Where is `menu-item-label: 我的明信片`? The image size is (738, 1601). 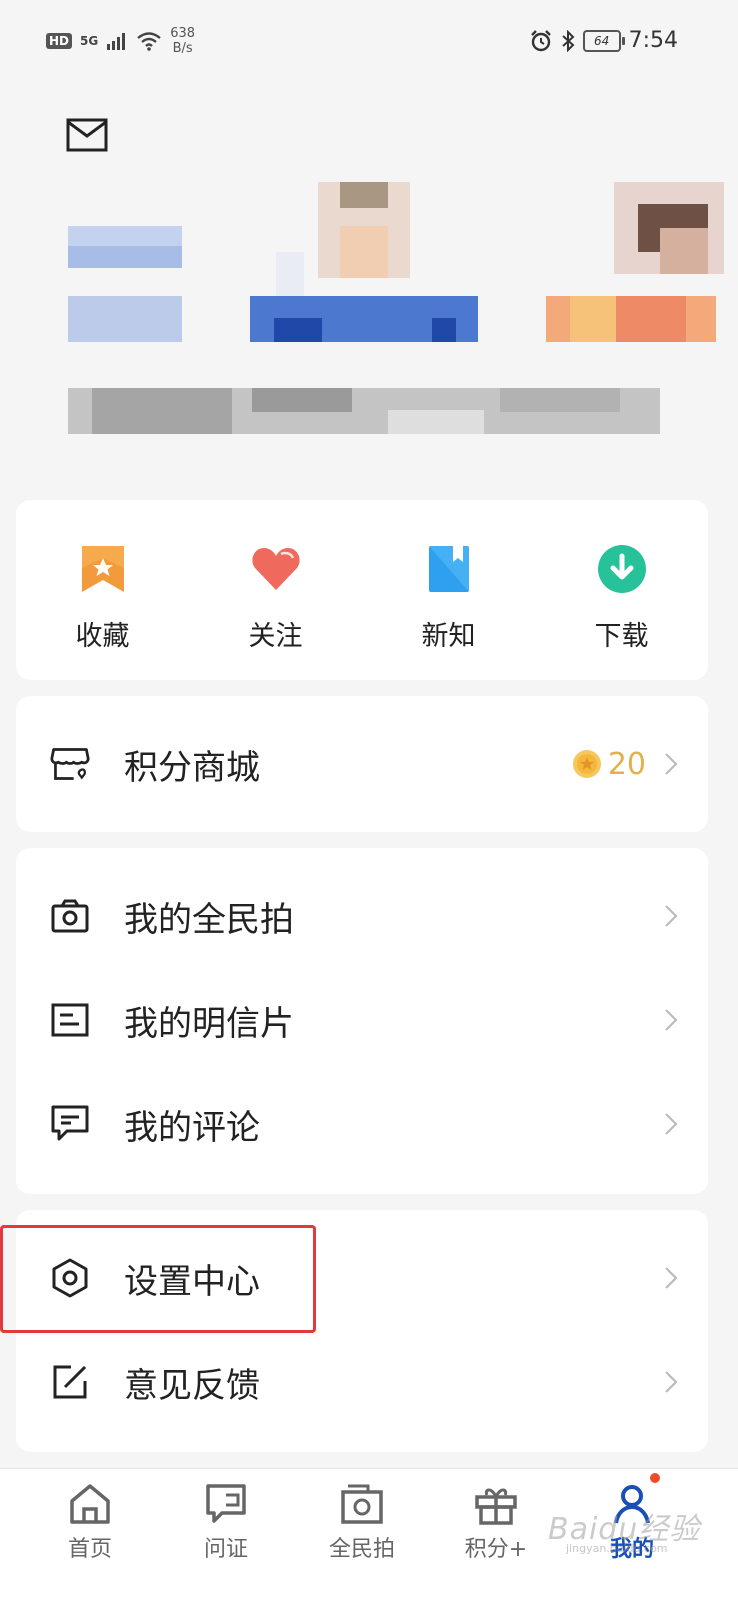
menu-item-label: 我的明信片 is located at coordinates (209, 1023).